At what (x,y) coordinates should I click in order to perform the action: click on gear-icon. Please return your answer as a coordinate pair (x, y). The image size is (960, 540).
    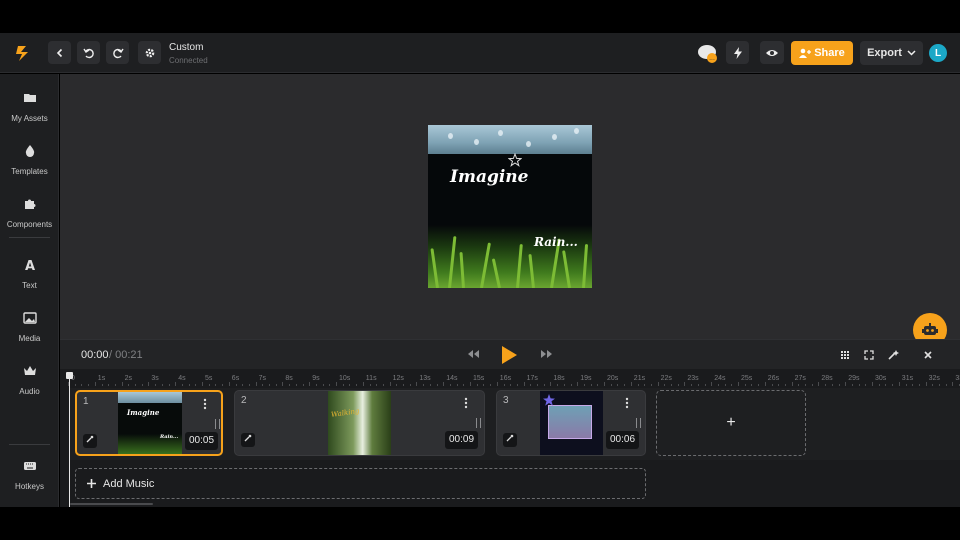
    Looking at the image, I should click on (149, 52).